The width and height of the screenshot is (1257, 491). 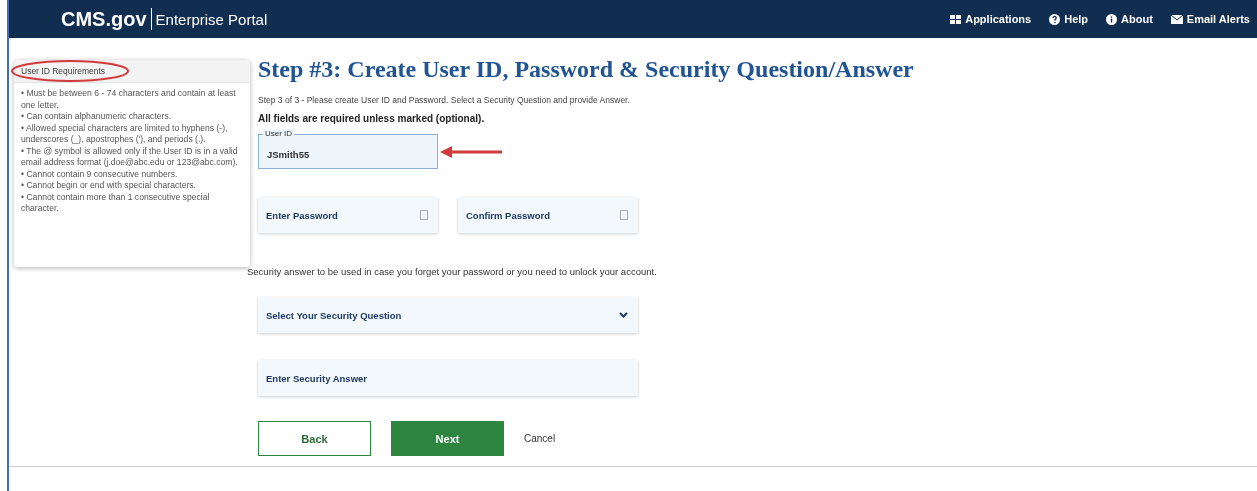 I want to click on requirement-text: • Cannot contain 9 consecutive numbers., so click(x=100, y=174).